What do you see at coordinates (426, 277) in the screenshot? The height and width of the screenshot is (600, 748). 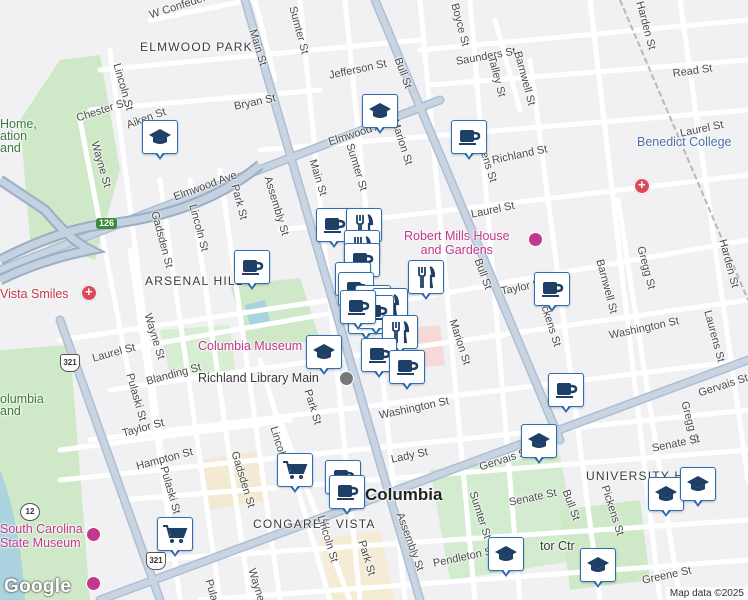 I see `fork-knife-icon` at bounding box center [426, 277].